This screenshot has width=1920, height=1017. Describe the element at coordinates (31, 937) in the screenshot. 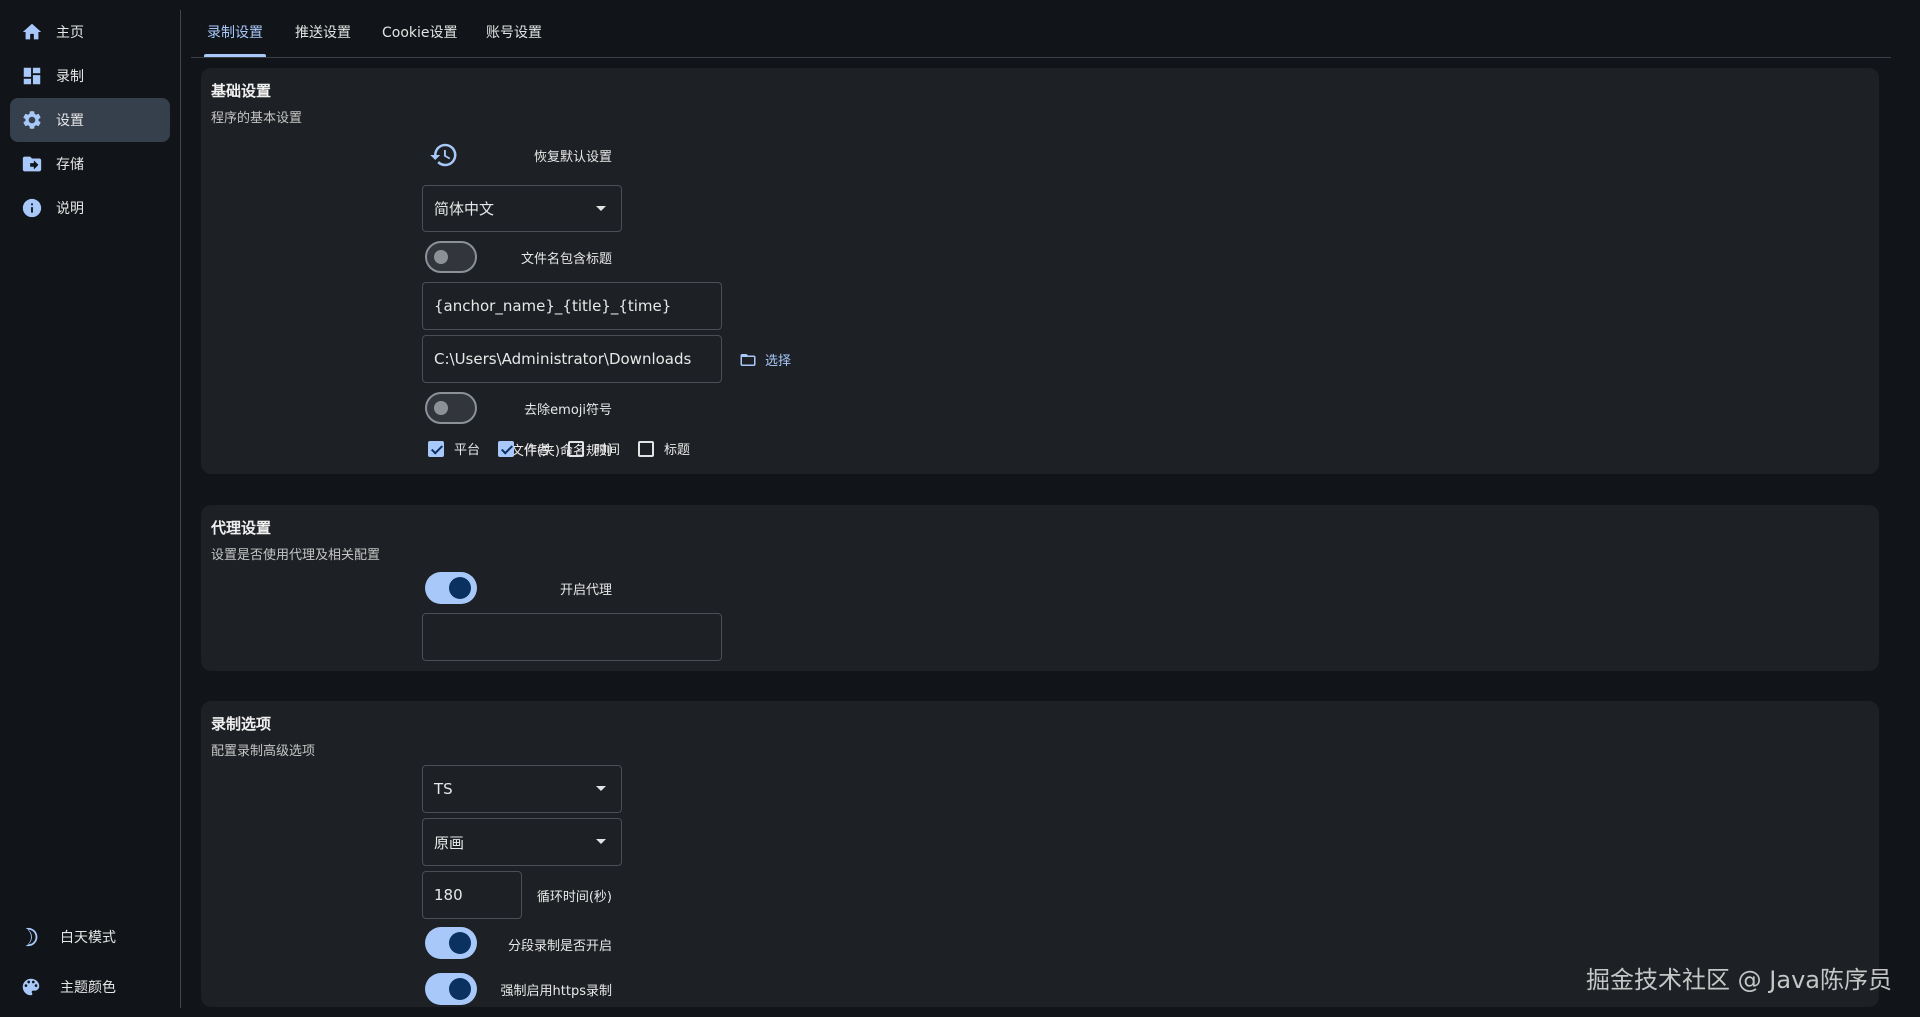

I see `moon-icon` at that location.